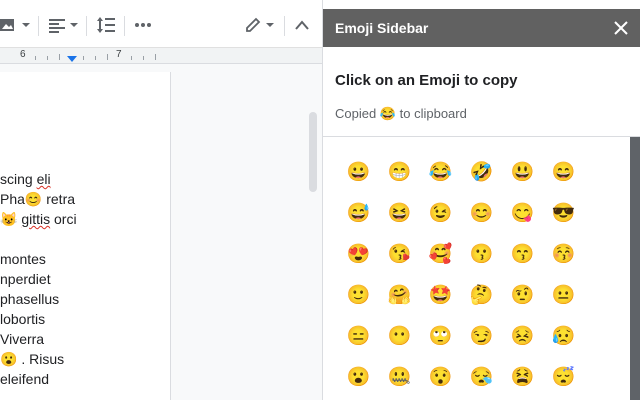 Image resolution: width=640 pixels, height=400 pixels. What do you see at coordinates (522, 172) in the screenshot?
I see `emoji-button: 😃` at bounding box center [522, 172].